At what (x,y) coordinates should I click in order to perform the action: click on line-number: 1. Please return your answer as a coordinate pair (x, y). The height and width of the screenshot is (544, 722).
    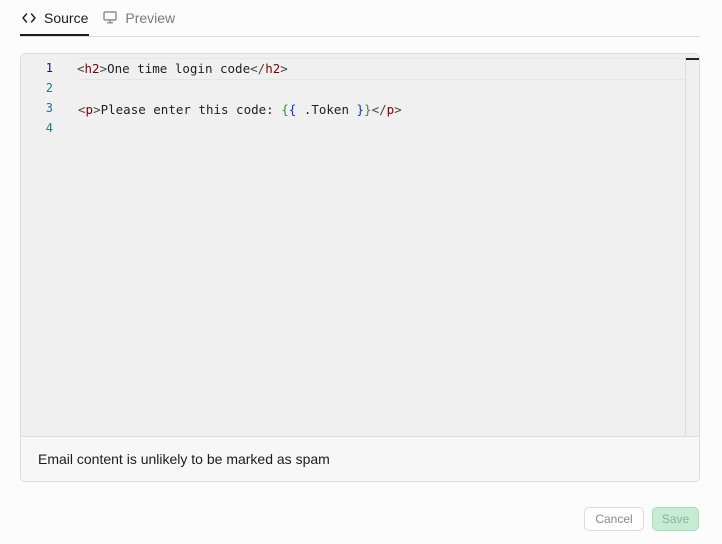
    Looking at the image, I should click on (49, 68).